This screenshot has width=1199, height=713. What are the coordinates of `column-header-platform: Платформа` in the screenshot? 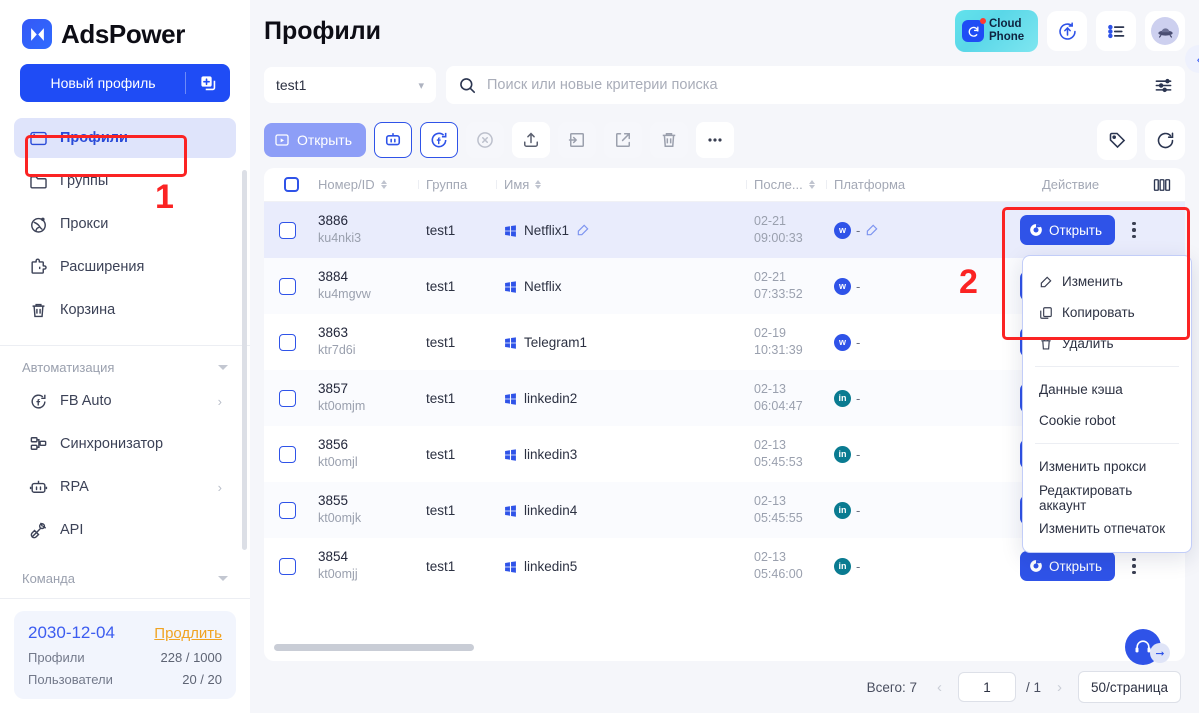 It's located at (918, 184).